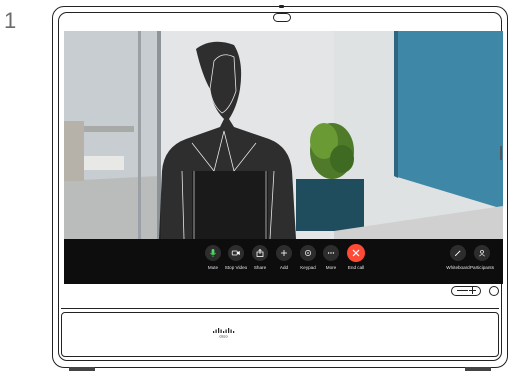 The width and height of the screenshot is (512, 374). Describe the element at coordinates (223, 336) in the screenshot. I see `svg-text: cisco` at that location.